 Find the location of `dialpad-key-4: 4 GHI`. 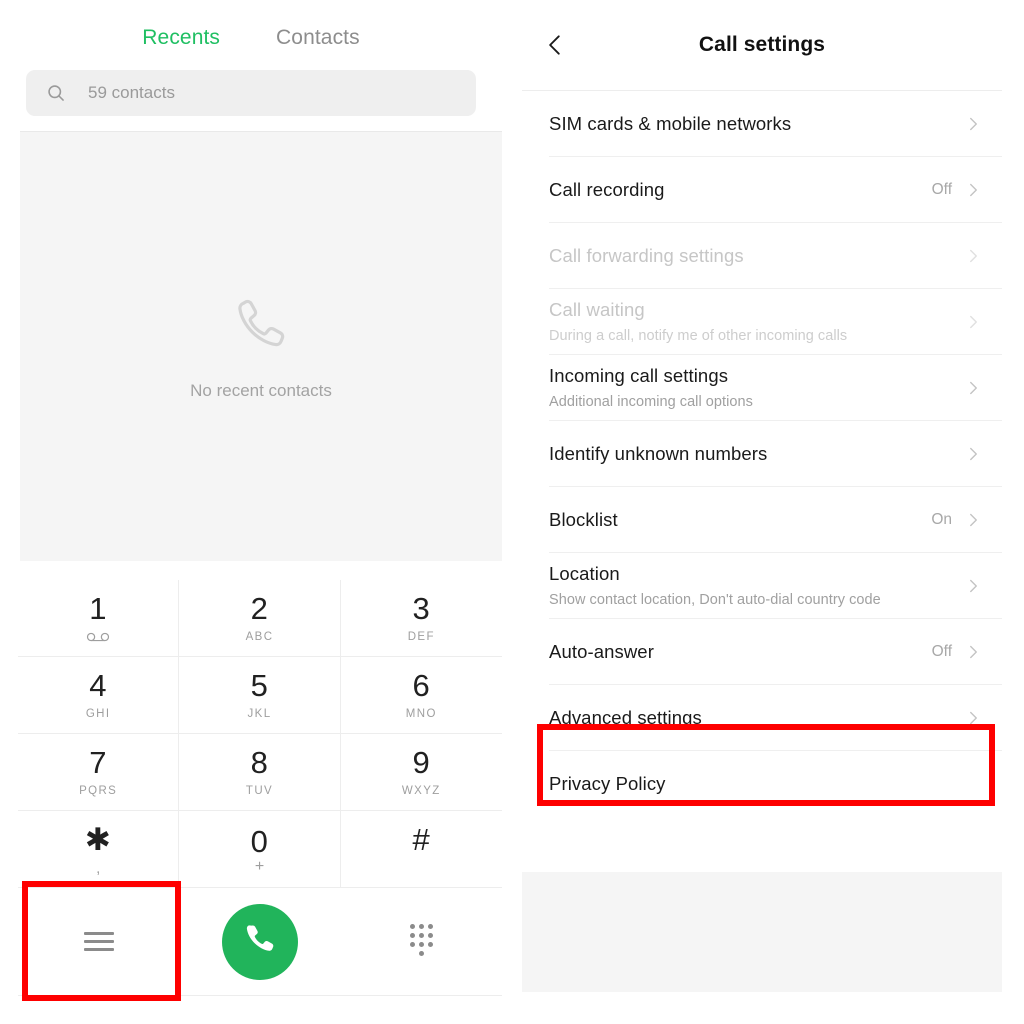

dialpad-key-4: 4 GHI is located at coordinates (99, 695).